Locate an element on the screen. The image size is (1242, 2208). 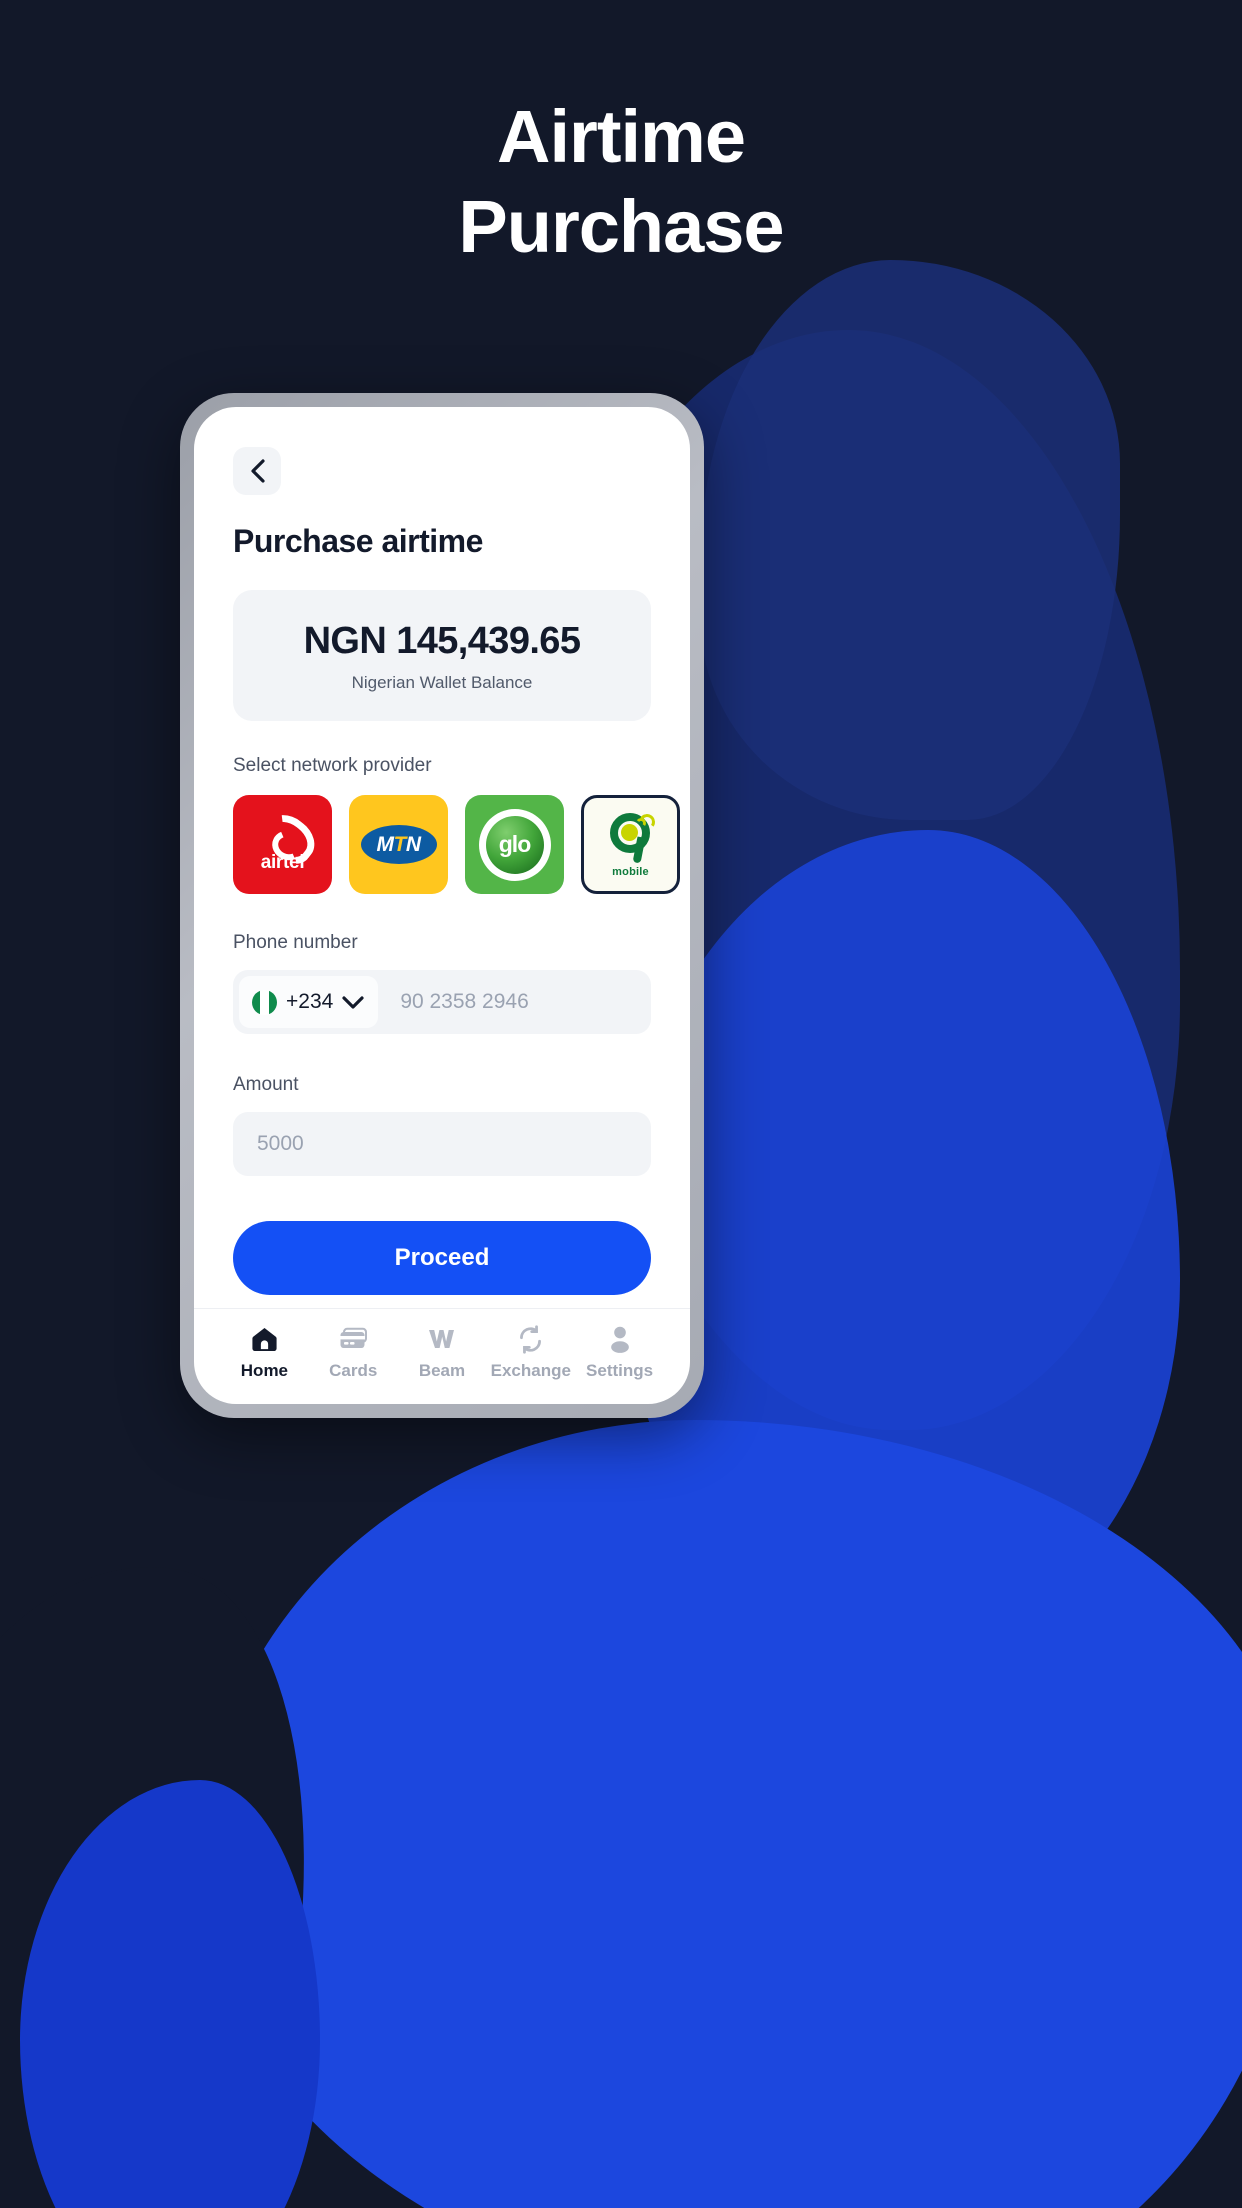
provider-tile-mtn: MTN is located at coordinates (398, 844).